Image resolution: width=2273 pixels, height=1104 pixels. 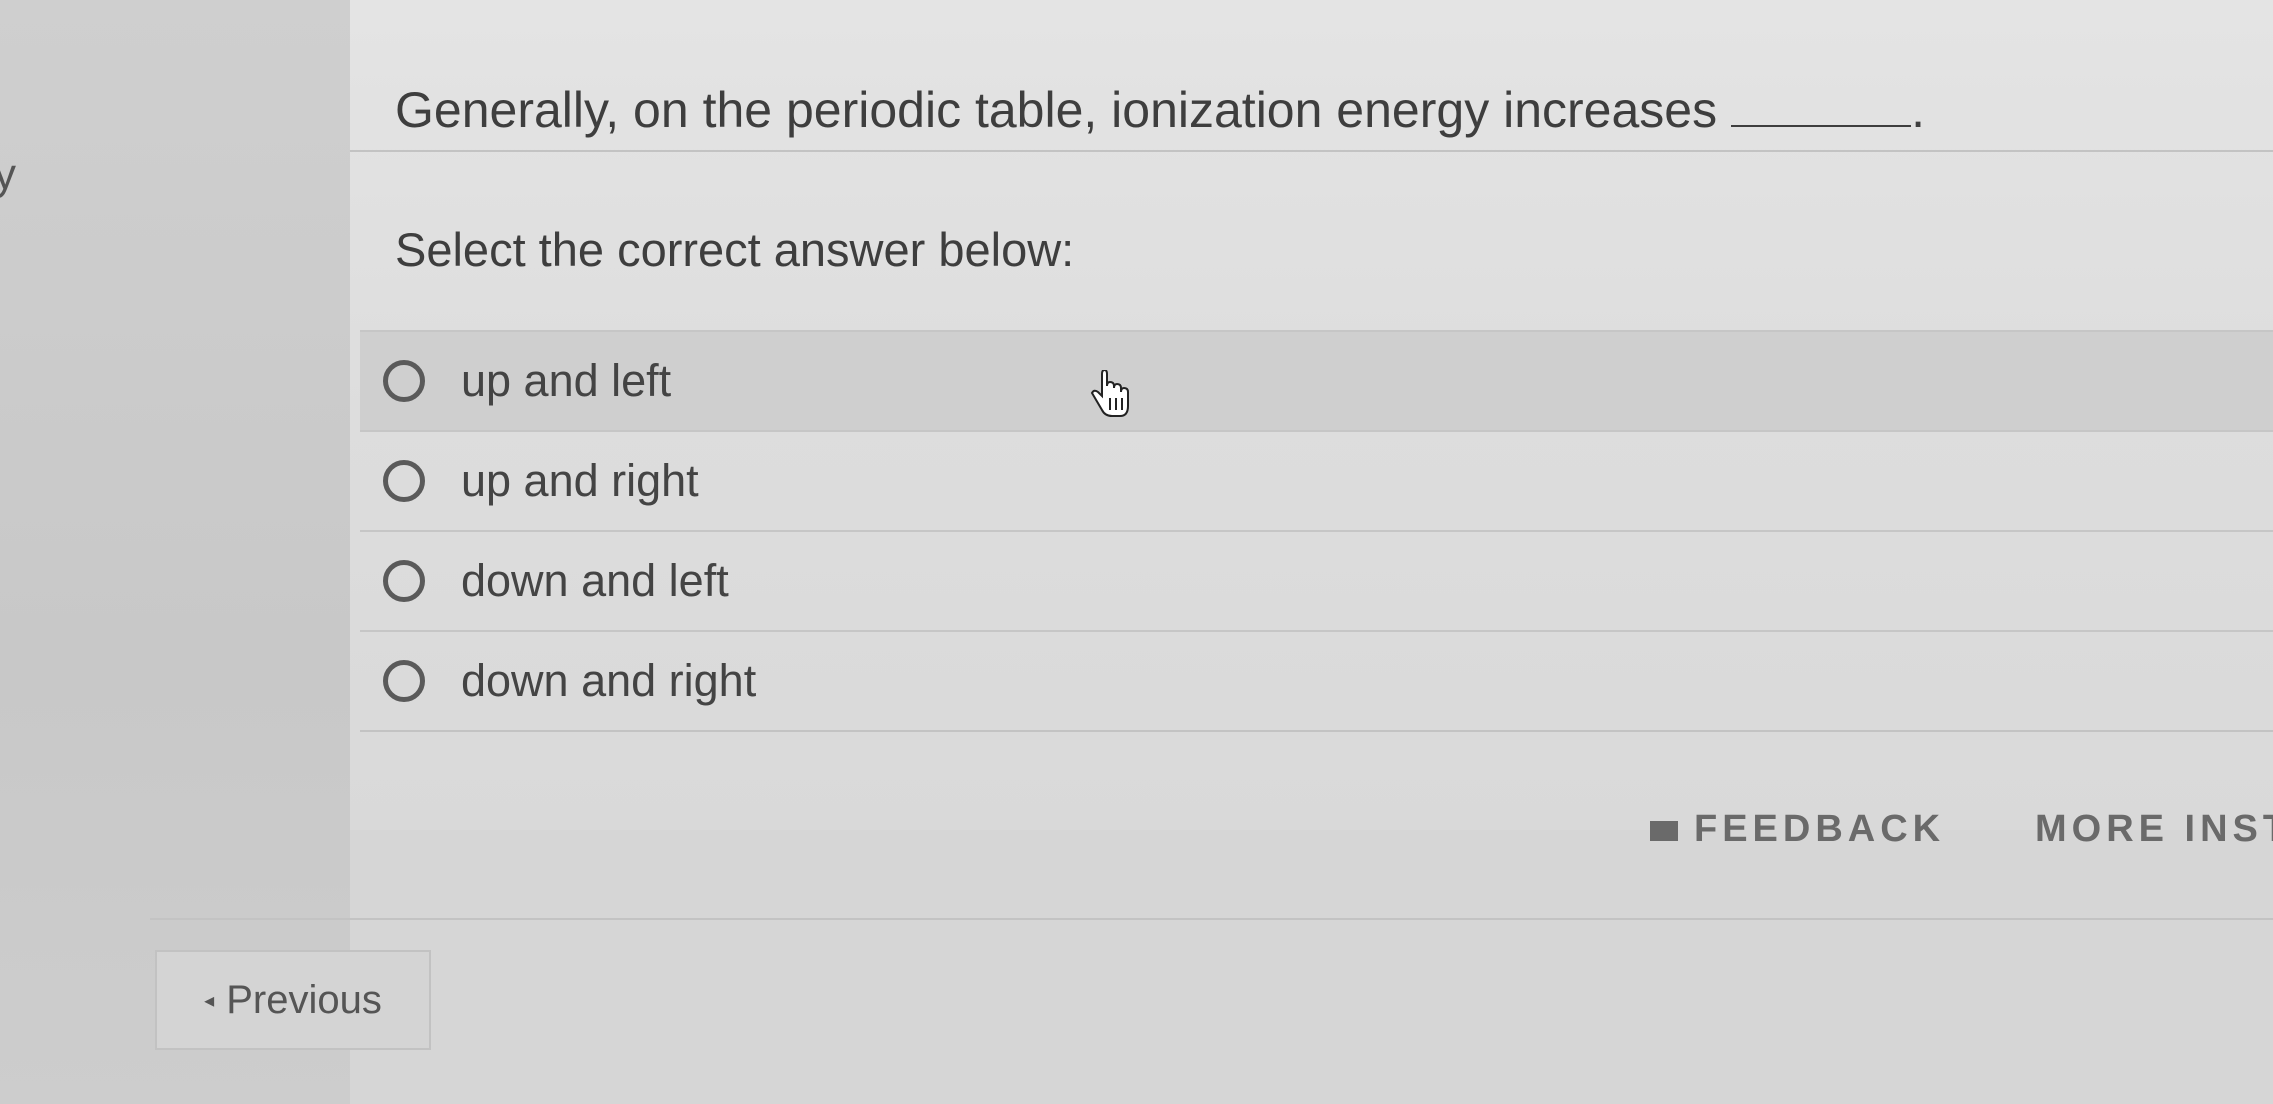 I want to click on option-label: down and right, so click(x=609, y=680).